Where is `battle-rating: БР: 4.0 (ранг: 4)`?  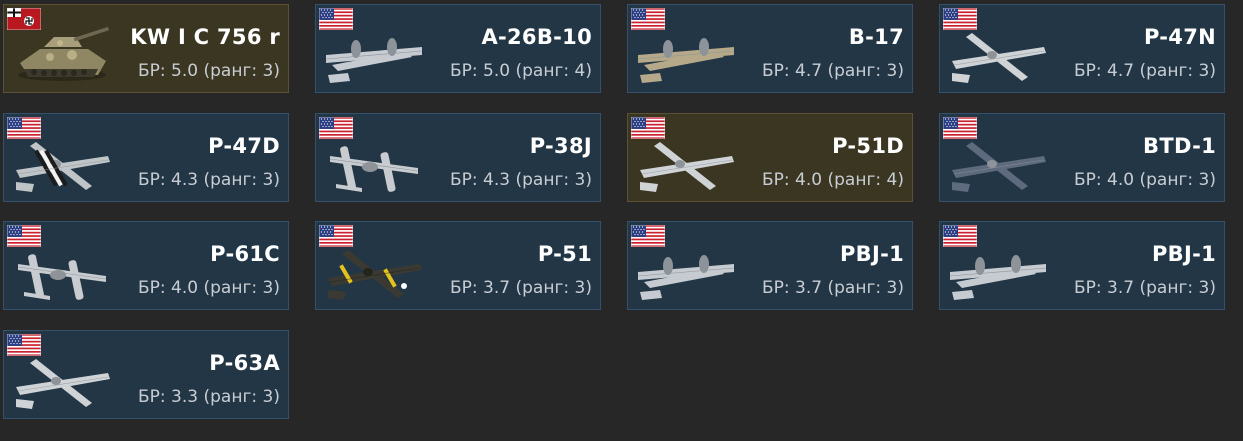 battle-rating: БР: 4.0 (ранг: 4) is located at coordinates (833, 180).